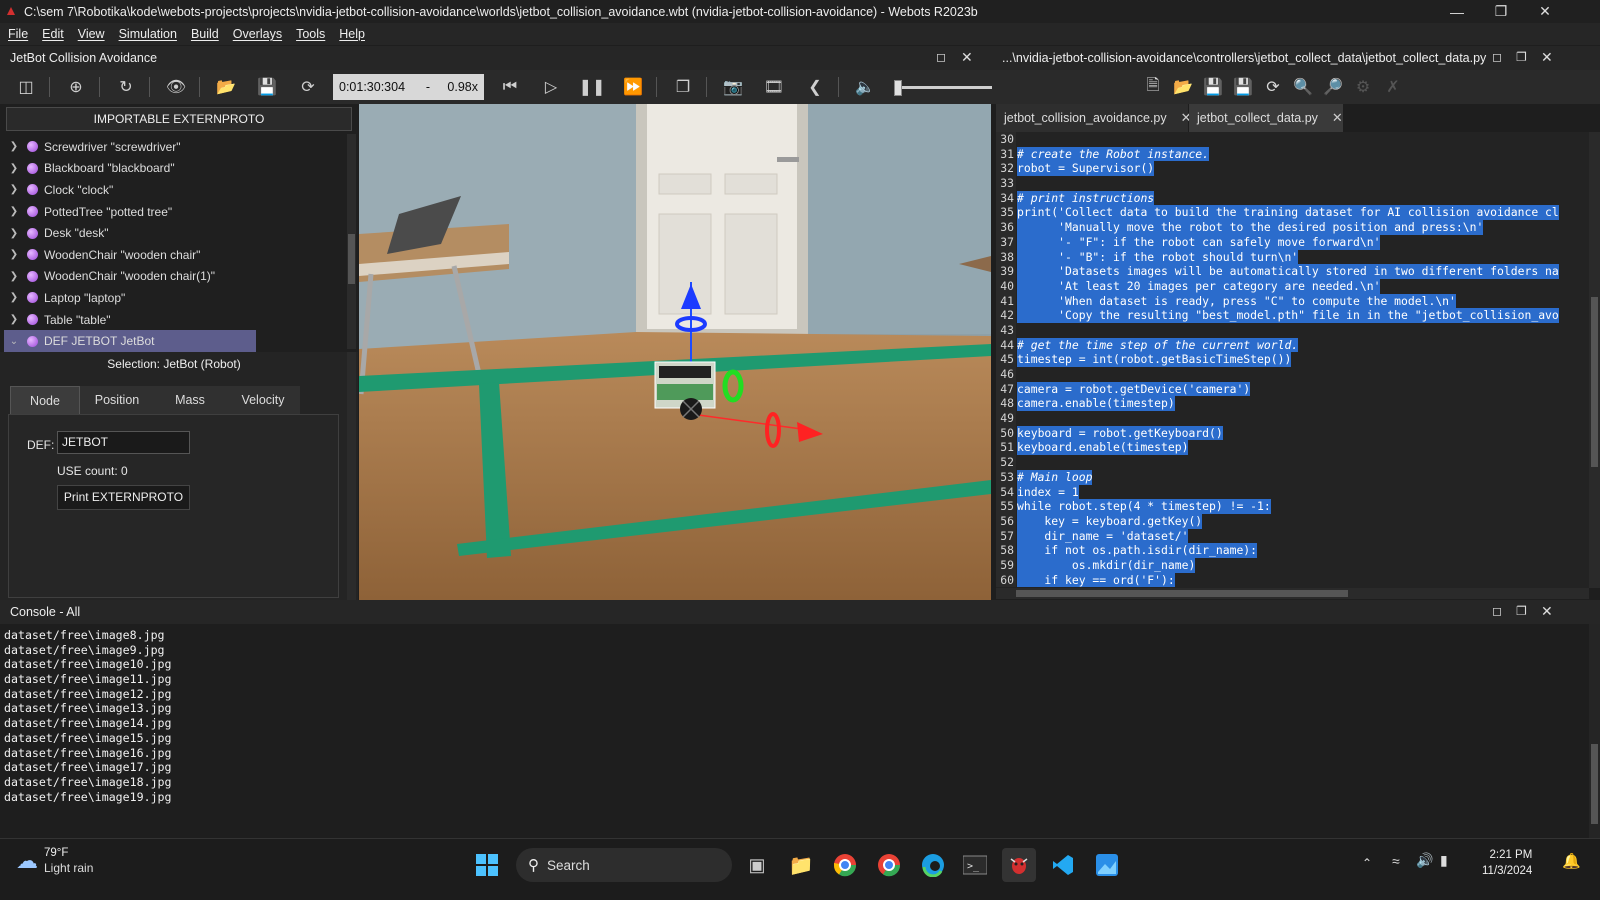 This screenshot has width=1600, height=900. What do you see at coordinates (1363, 87) in the screenshot?
I see `build-gear-icon: ⚙` at bounding box center [1363, 87].